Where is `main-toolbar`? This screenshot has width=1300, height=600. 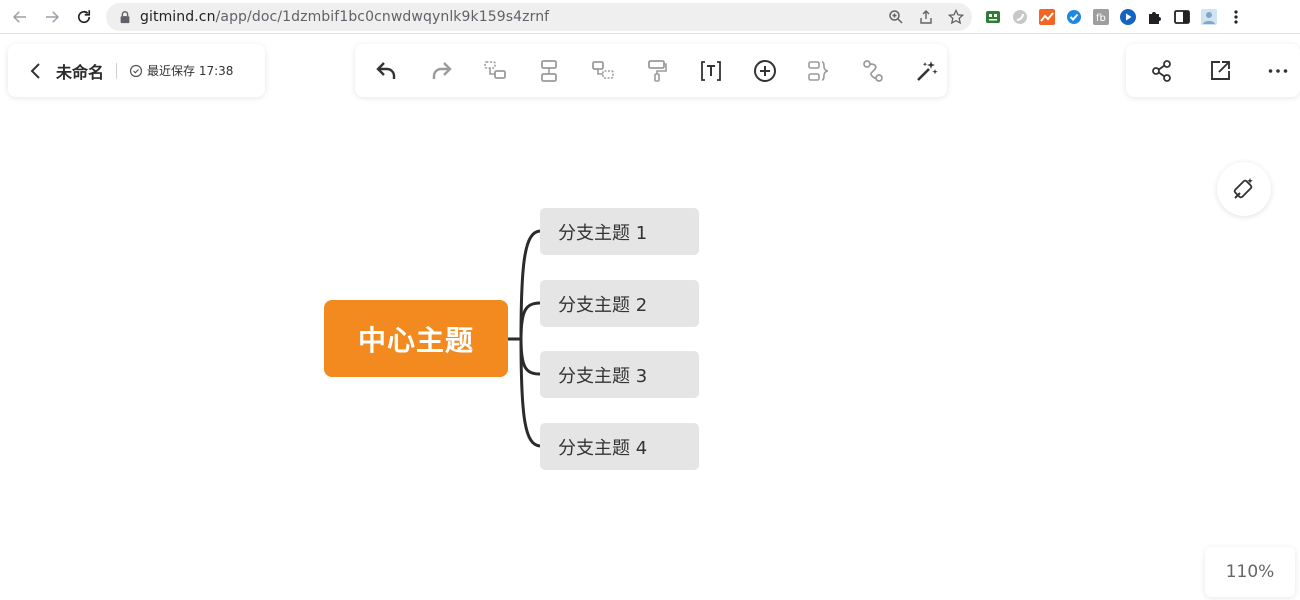 main-toolbar is located at coordinates (651, 70).